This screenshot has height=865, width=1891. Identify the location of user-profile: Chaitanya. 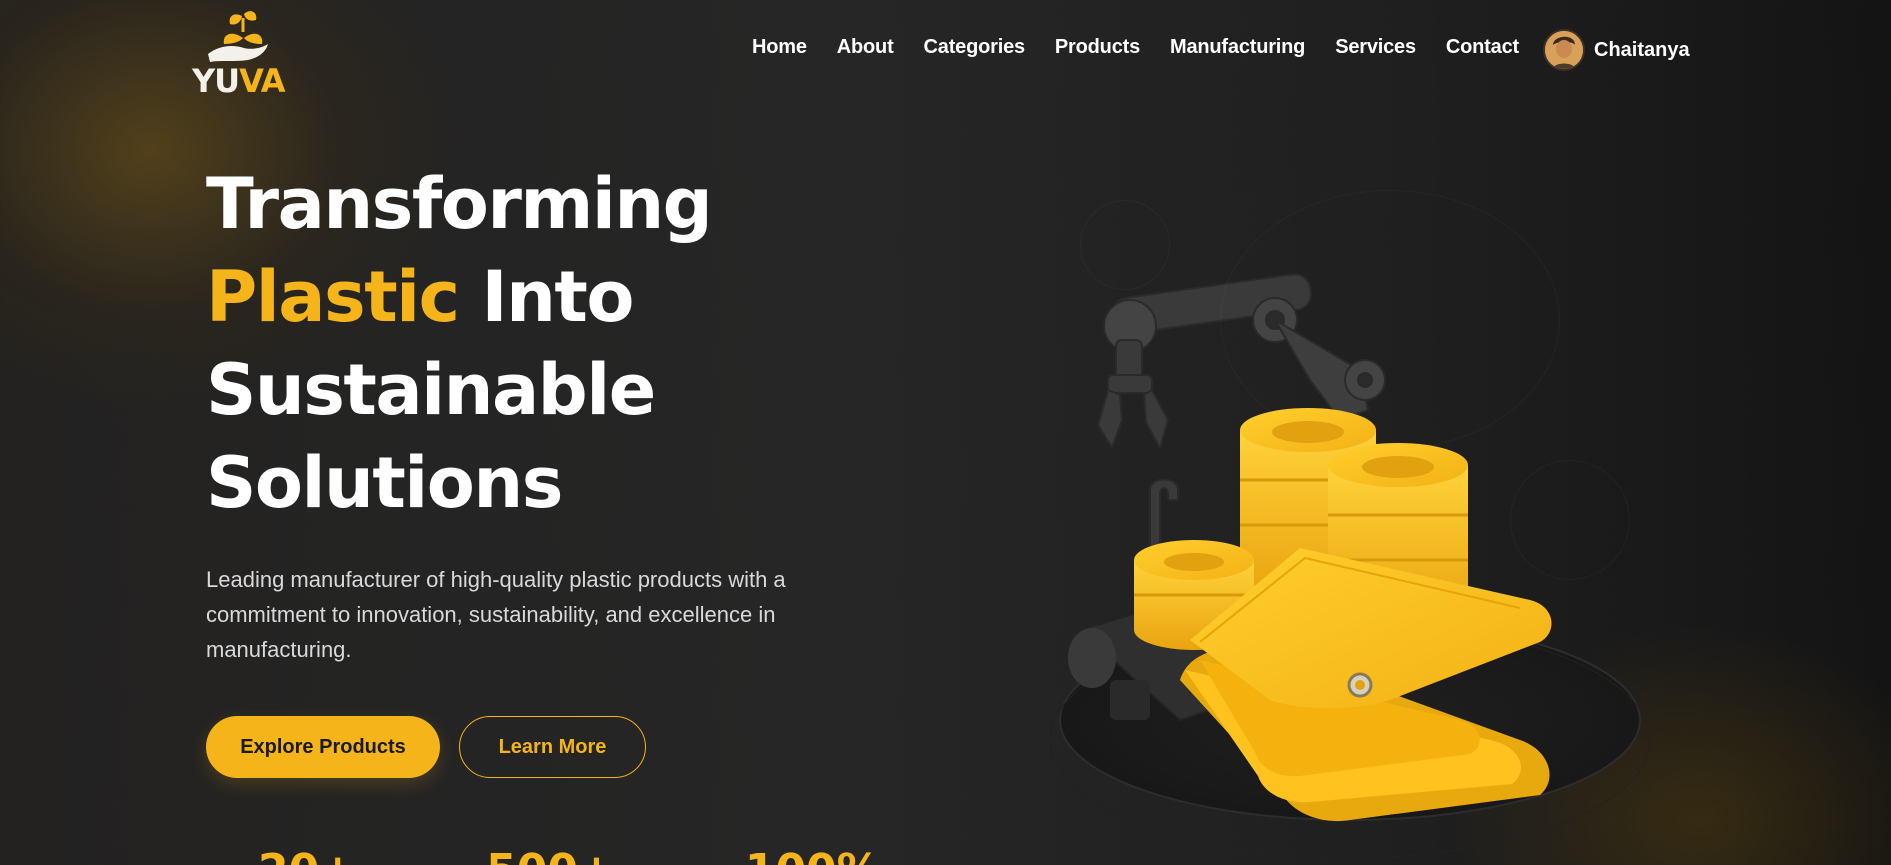
(1616, 50).